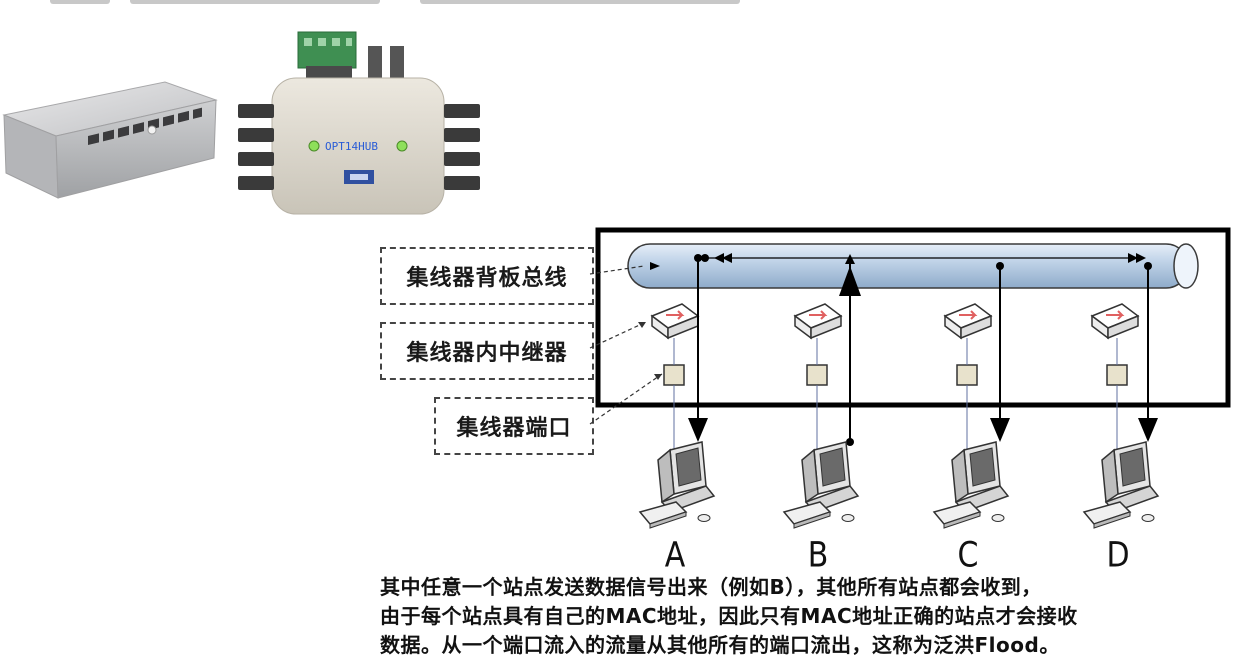  Describe the element at coordinates (976, 357) in the screenshot. I see `station-column-c` at that location.